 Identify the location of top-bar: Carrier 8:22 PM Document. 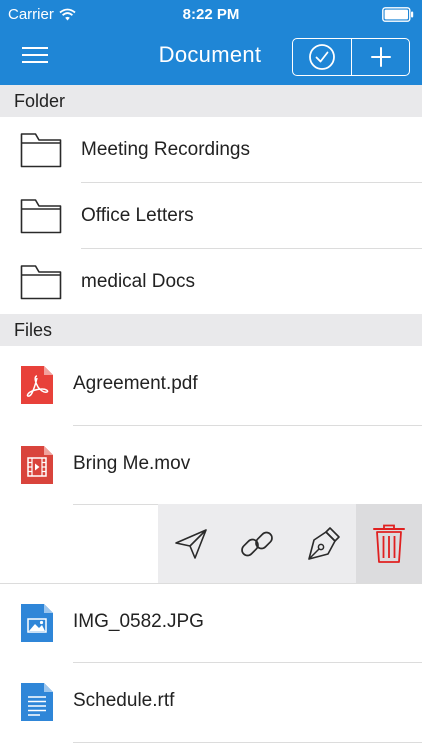
(211, 42).